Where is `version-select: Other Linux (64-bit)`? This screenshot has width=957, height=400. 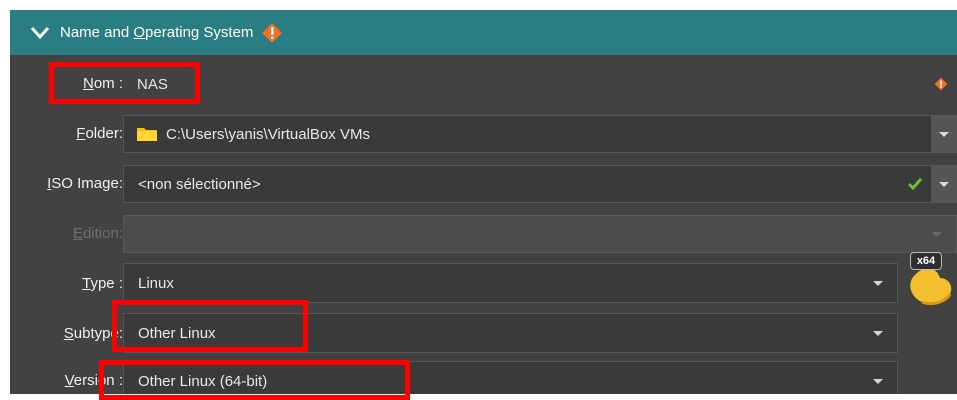 version-select: Other Linux (64-bit) is located at coordinates (510, 377).